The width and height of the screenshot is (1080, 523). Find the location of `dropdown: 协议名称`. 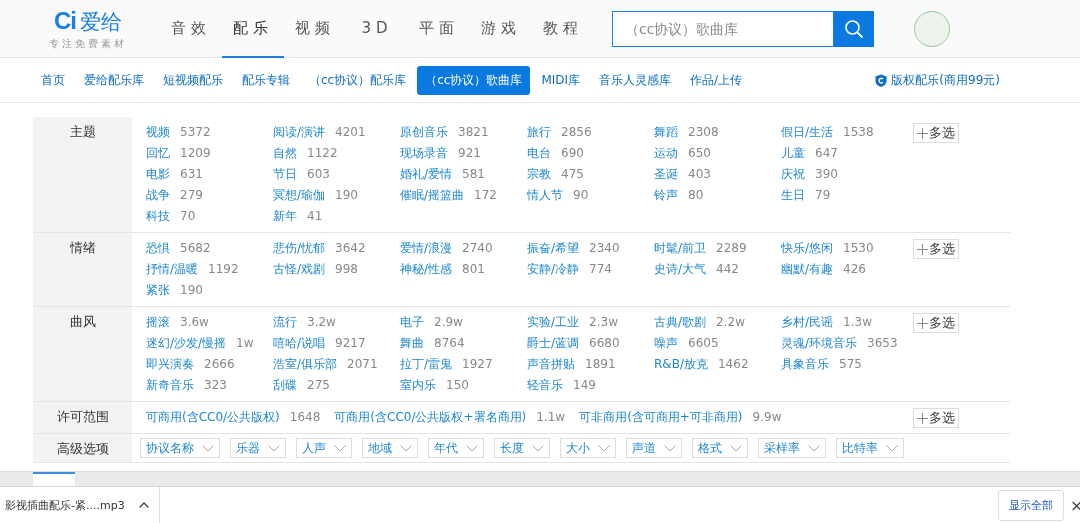

dropdown: 协议名称 is located at coordinates (180, 448).